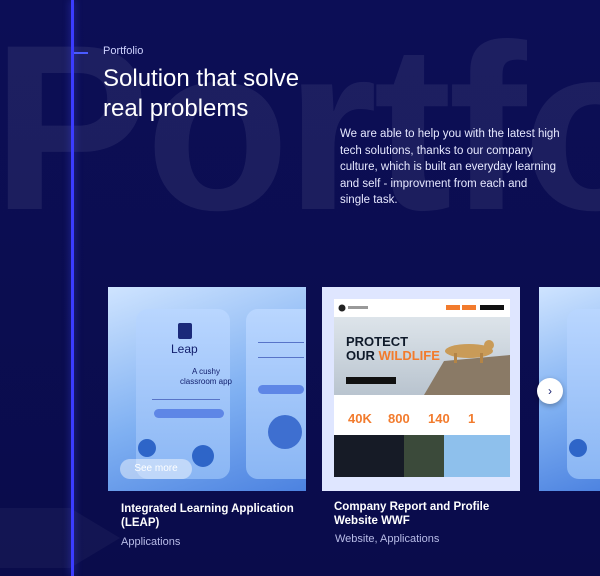  Describe the element at coordinates (285, 432) in the screenshot. I see `robot-mascot-icon` at that location.